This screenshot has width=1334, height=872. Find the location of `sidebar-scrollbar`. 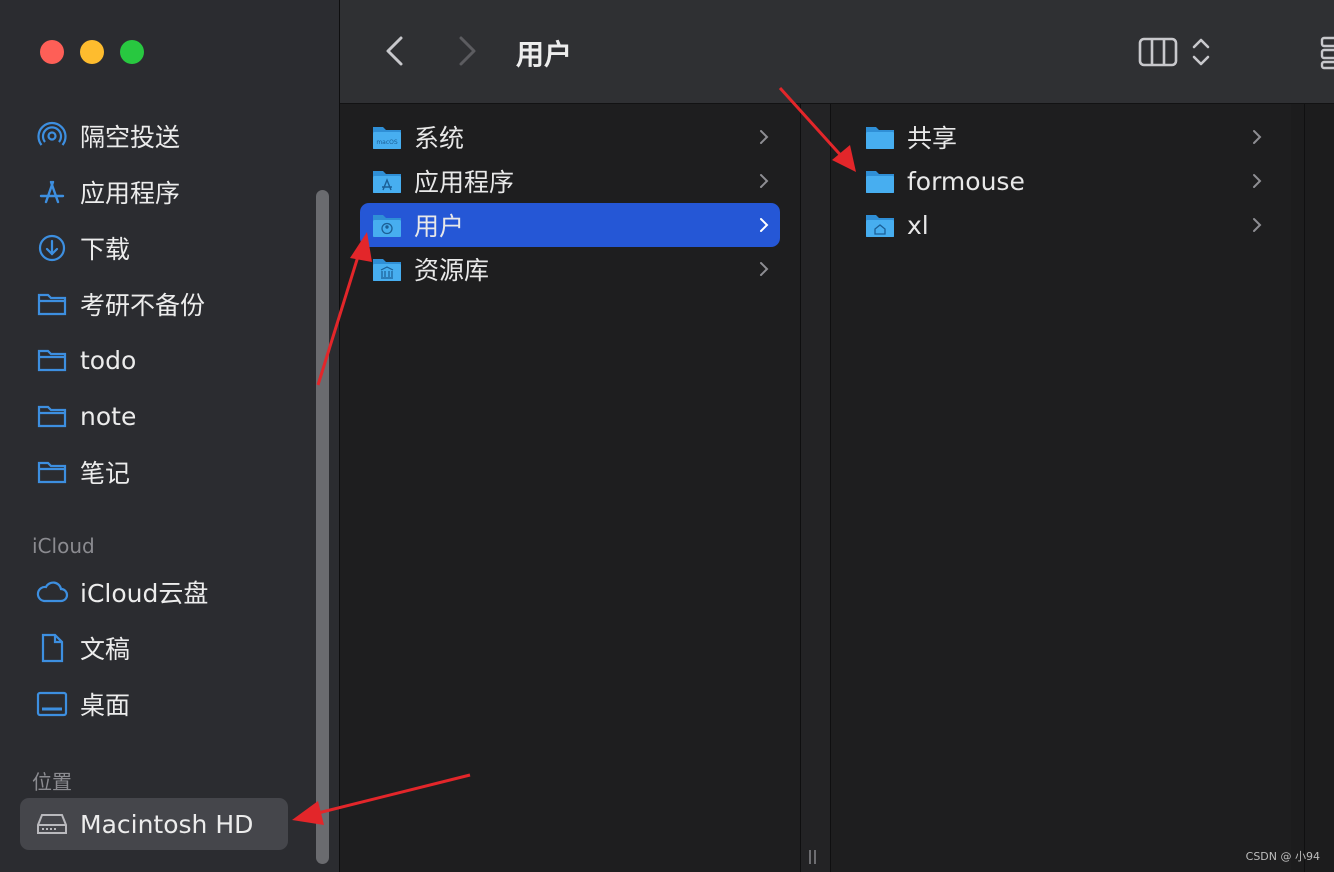

sidebar-scrollbar is located at coordinates (322, 527).